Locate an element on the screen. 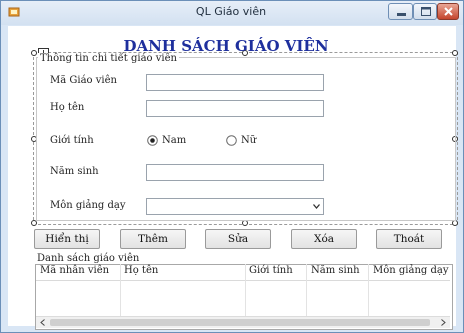  scroll-left-icon is located at coordinates (42, 322).